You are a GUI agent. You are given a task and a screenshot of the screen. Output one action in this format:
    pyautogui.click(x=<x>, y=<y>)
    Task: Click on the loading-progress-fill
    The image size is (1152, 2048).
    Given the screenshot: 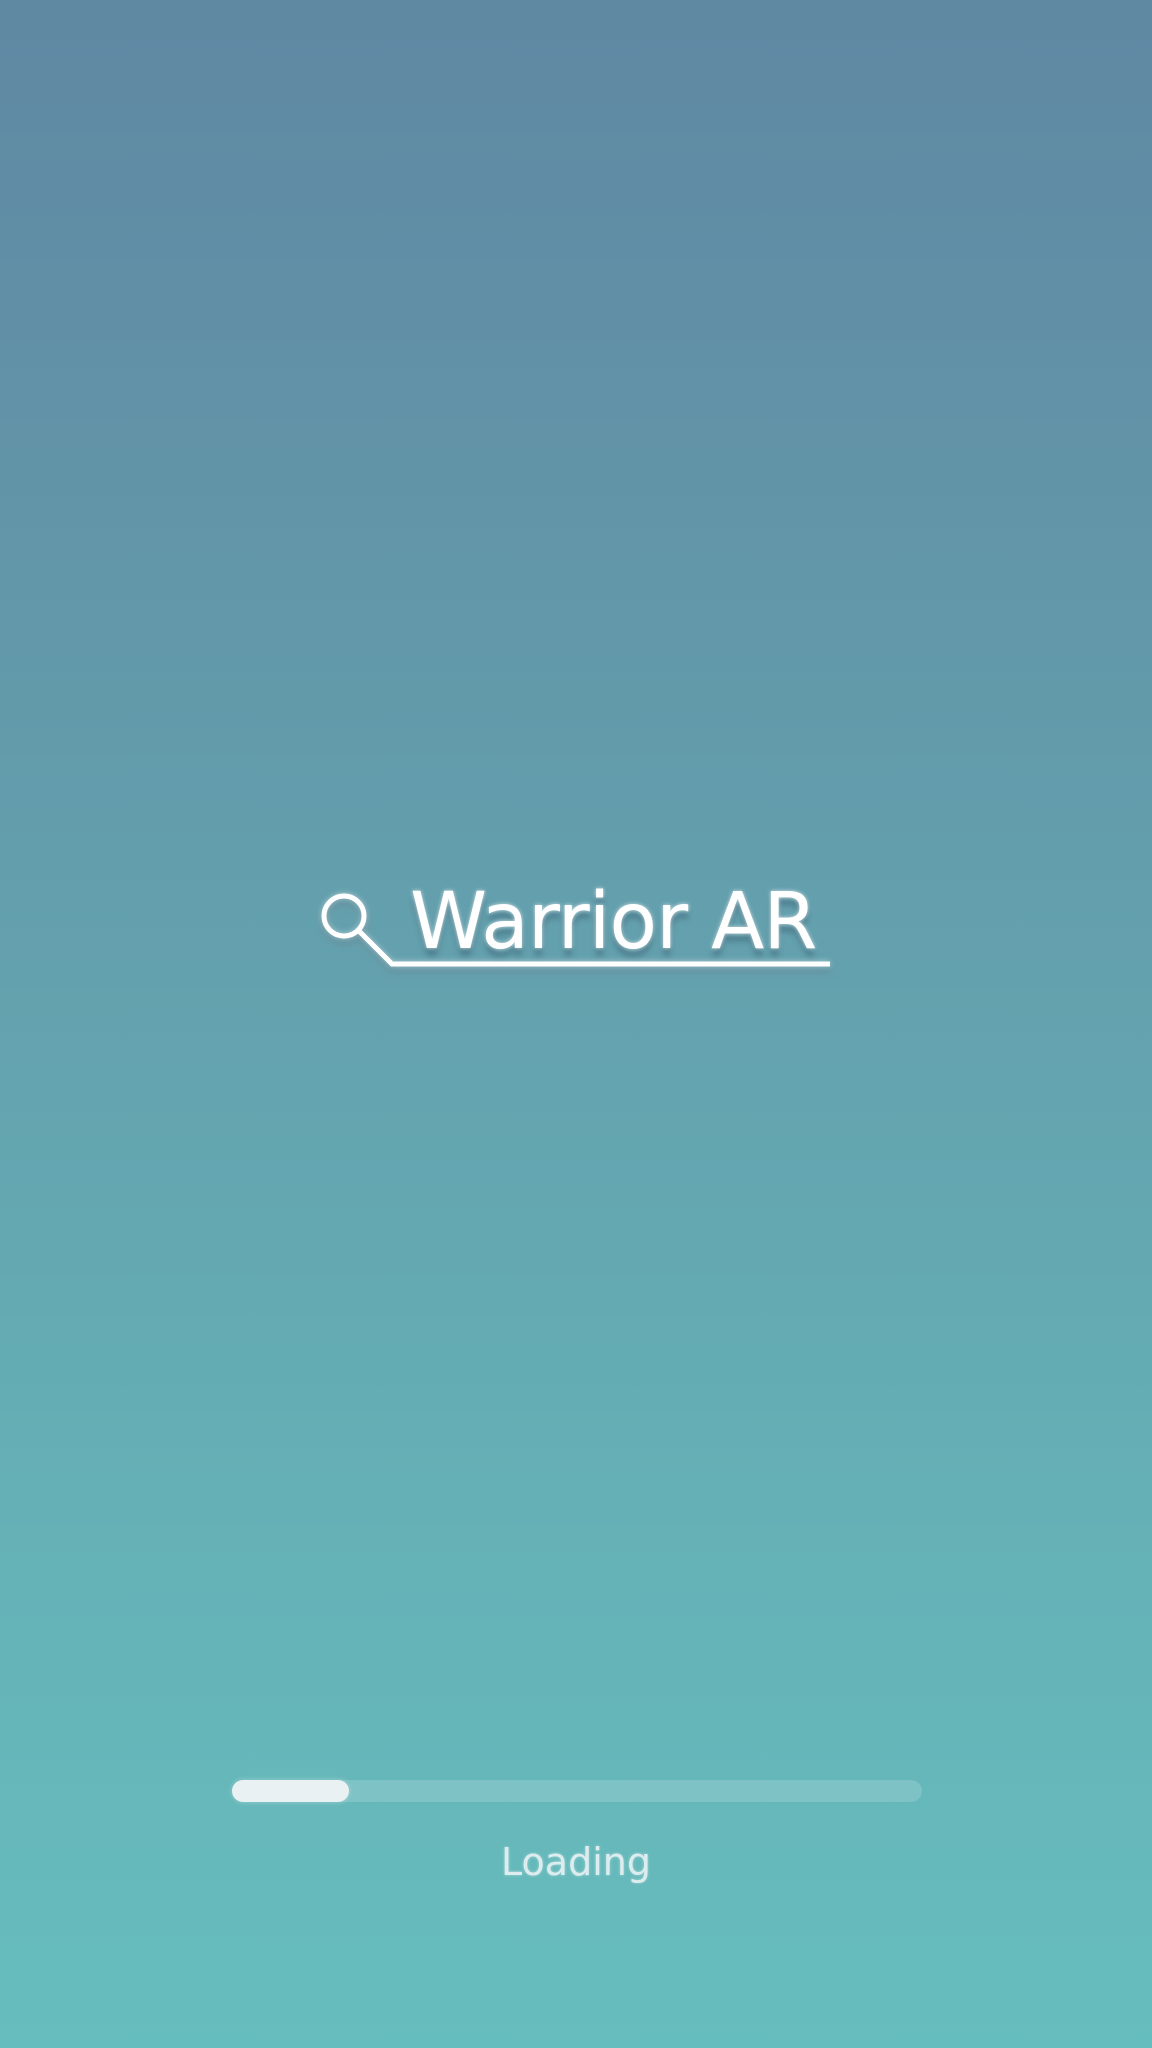 What is the action you would take?
    pyautogui.click(x=291, y=1791)
    